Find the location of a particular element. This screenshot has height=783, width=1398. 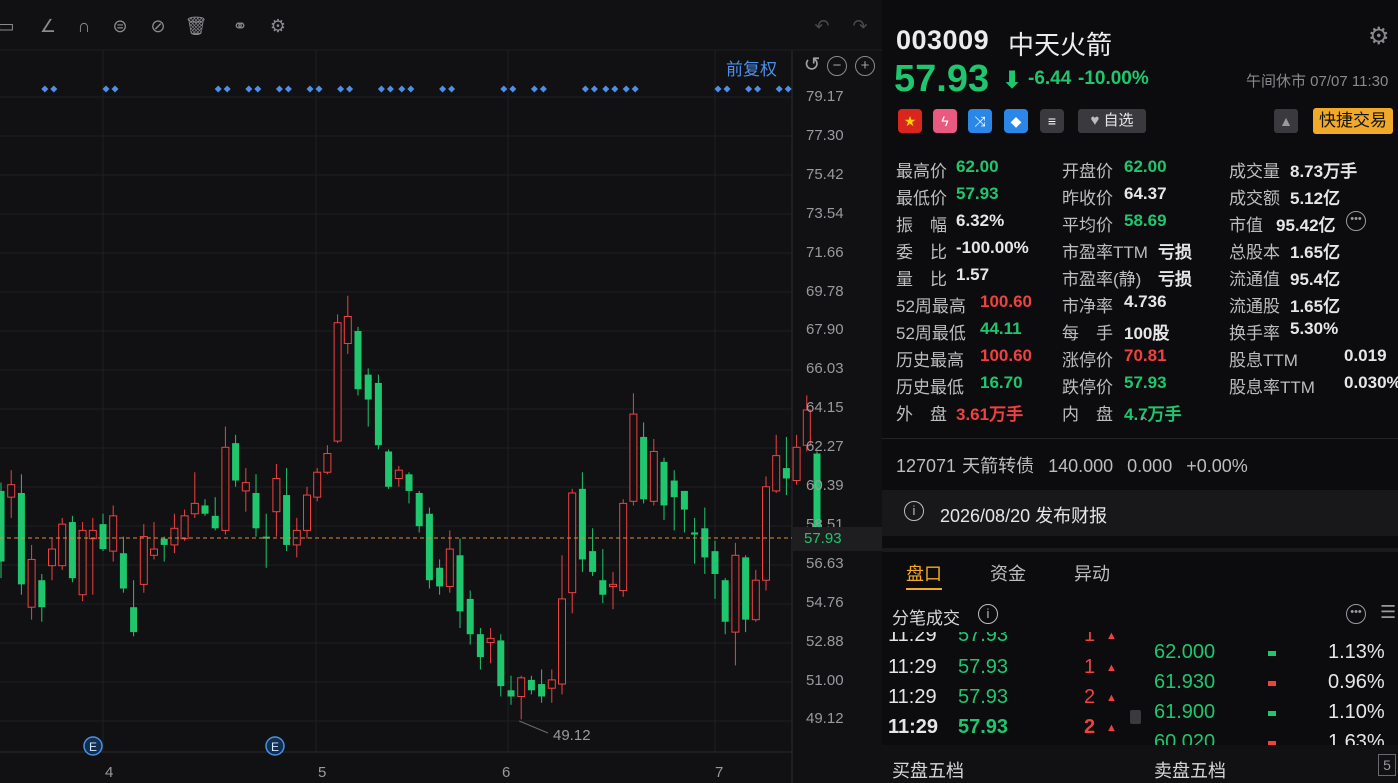

trash-icon: 🗑 is located at coordinates (196, 26).